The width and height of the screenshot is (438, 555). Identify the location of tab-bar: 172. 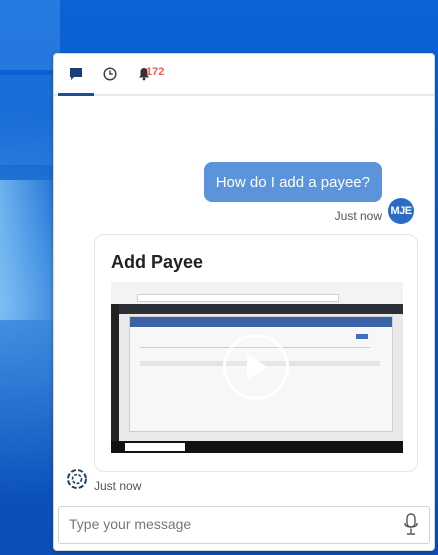
(244, 75).